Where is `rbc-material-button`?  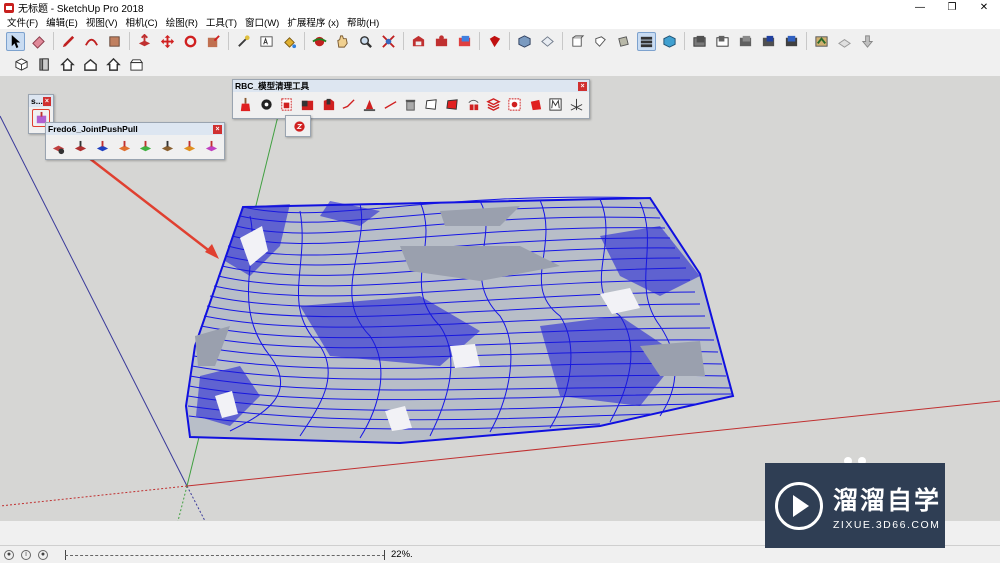 rbc-material-button is located at coordinates (514, 104).